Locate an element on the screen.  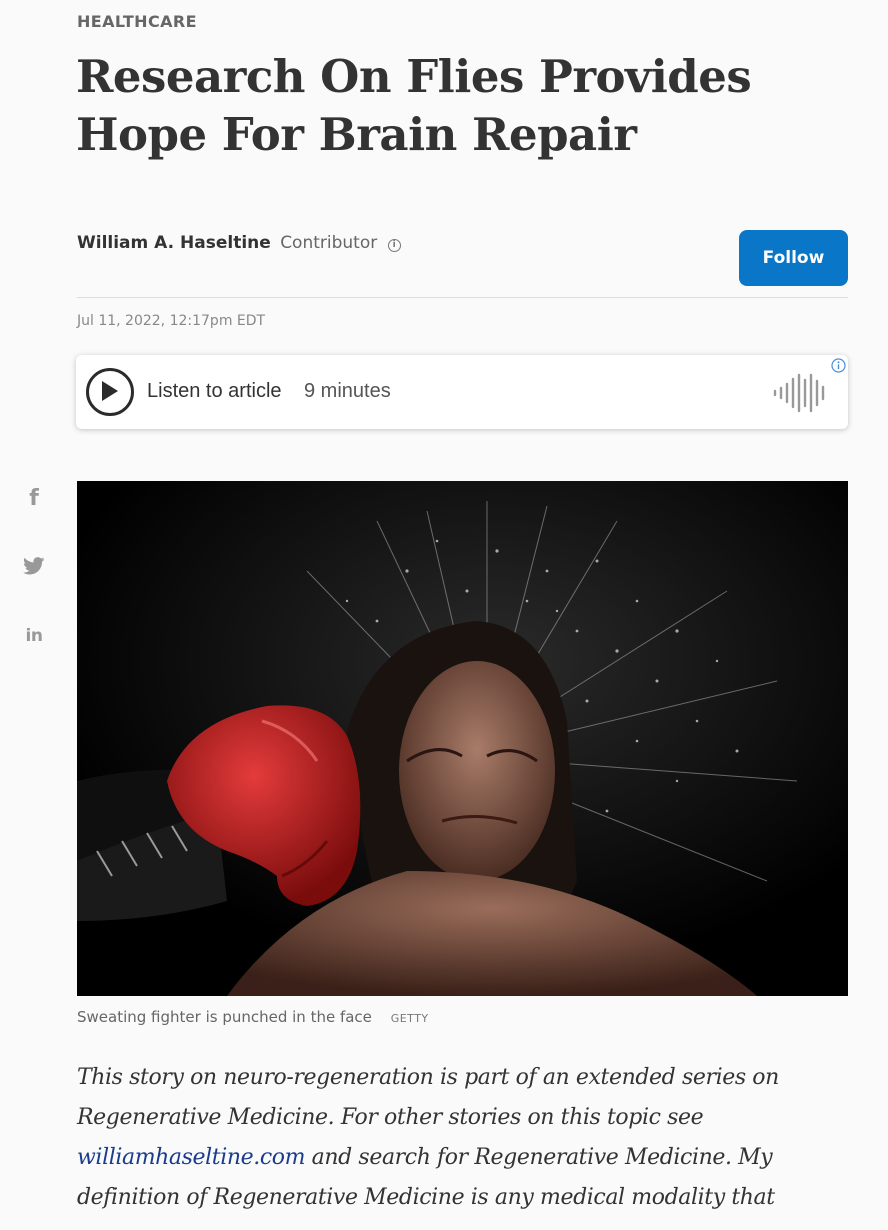
twitter-icon is located at coordinates (34, 566).